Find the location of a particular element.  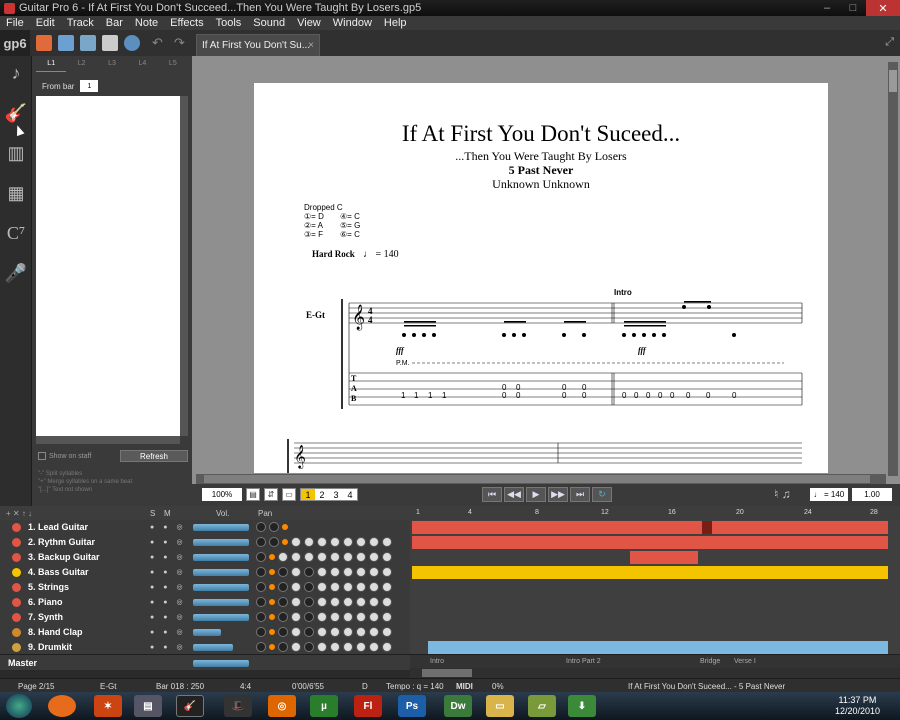

menu-view: View is located at coordinates (309, 23).